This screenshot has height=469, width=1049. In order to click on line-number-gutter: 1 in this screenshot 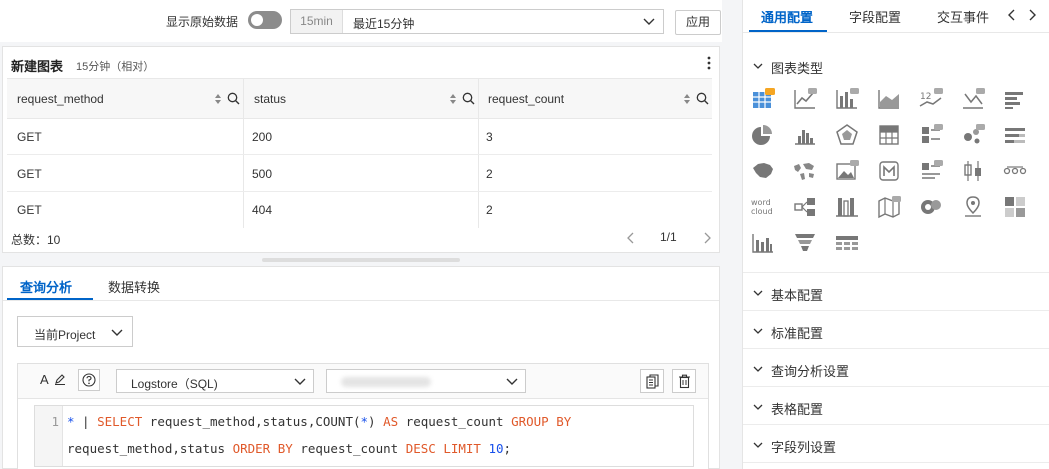, I will do `click(49, 436)`.